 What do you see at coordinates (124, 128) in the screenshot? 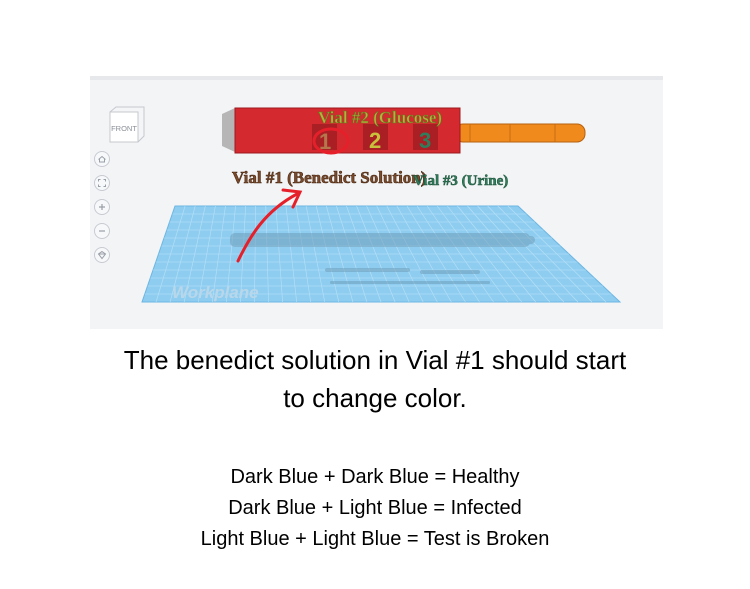
I see `view-cube-label: FRONT` at bounding box center [124, 128].